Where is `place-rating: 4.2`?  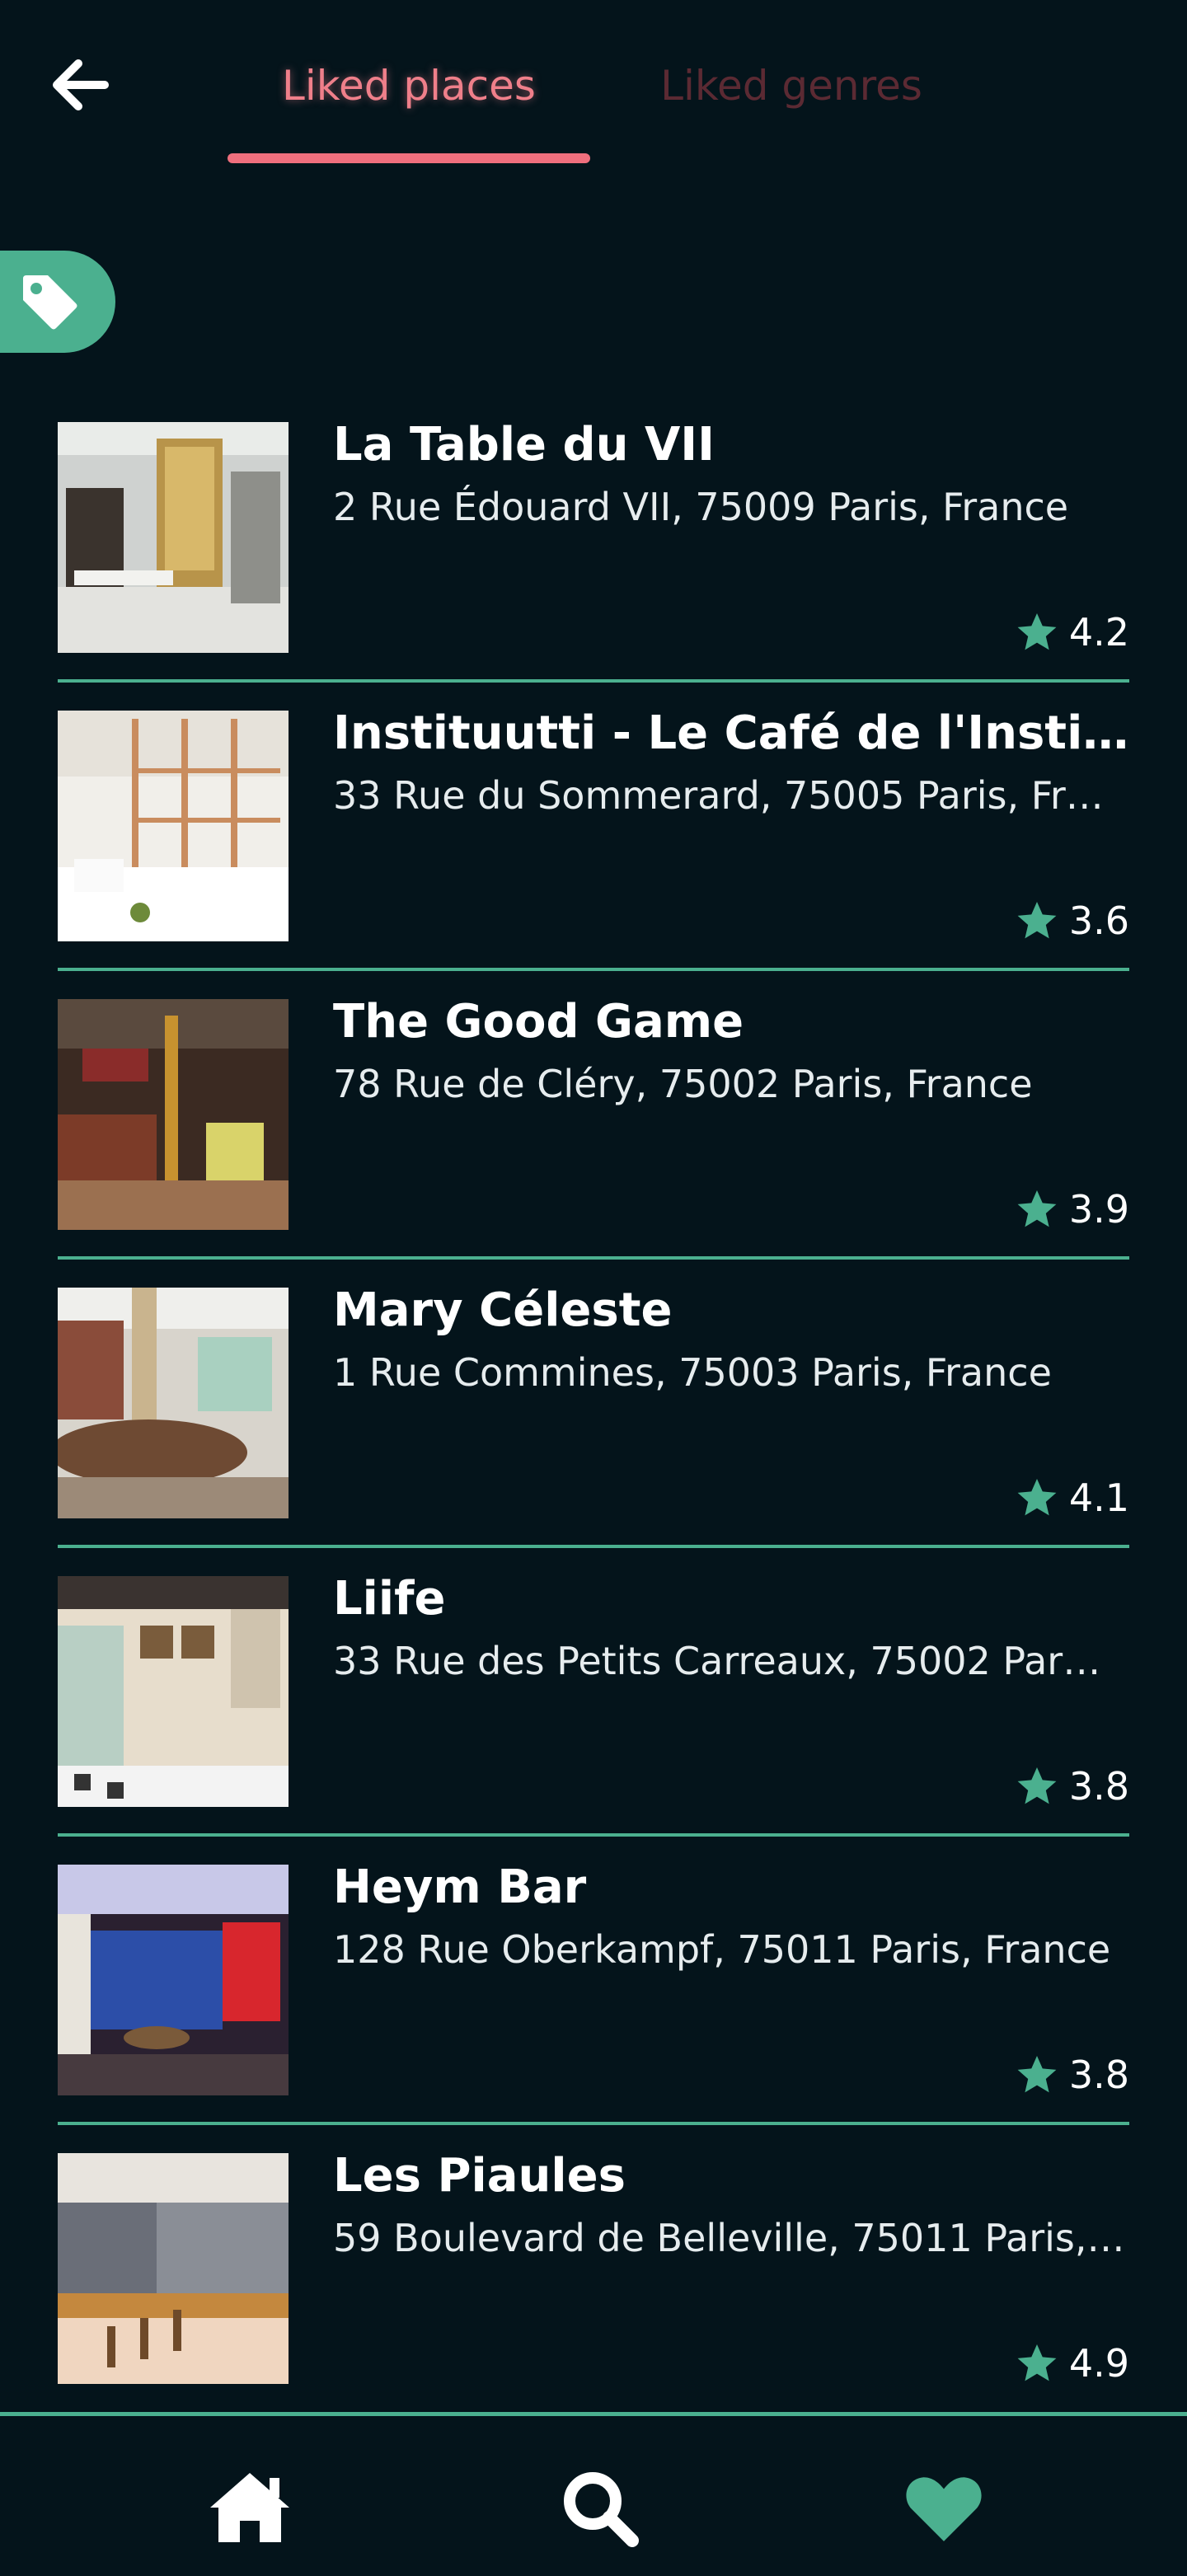
place-rating: 4.2 is located at coordinates (1072, 632).